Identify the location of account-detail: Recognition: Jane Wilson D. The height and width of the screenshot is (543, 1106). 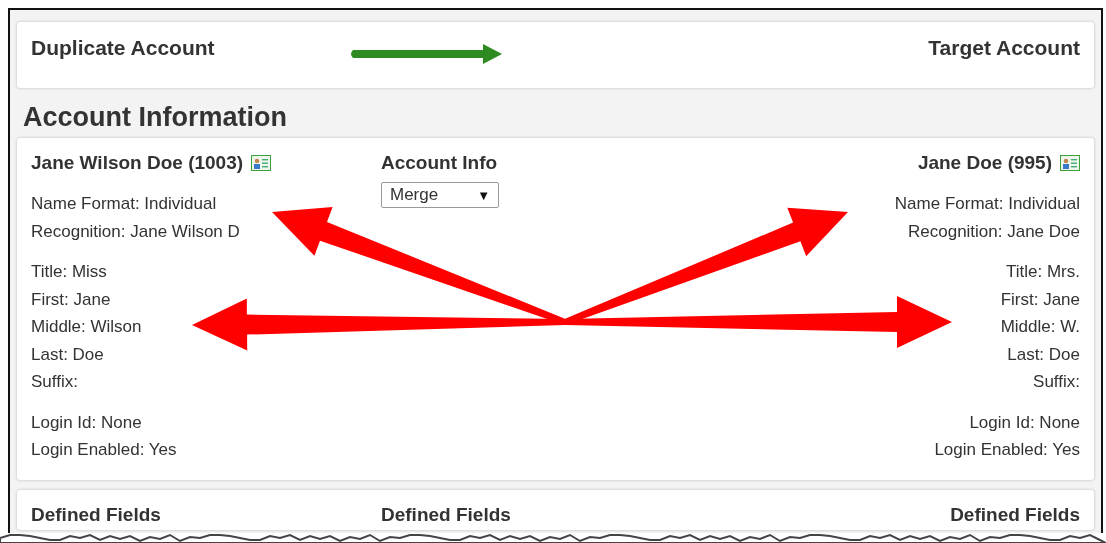
(136, 231).